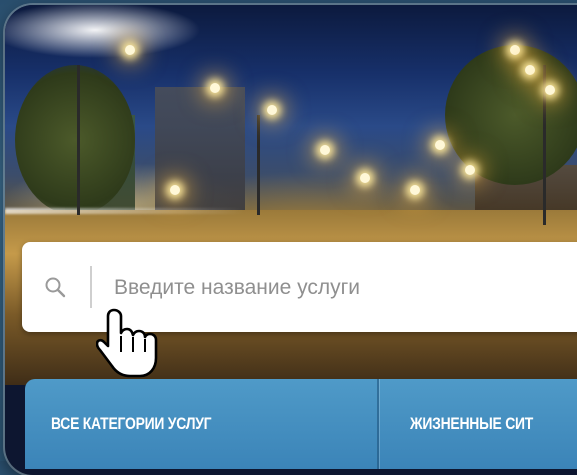  I want to click on hero-glow, so click(105, 35).